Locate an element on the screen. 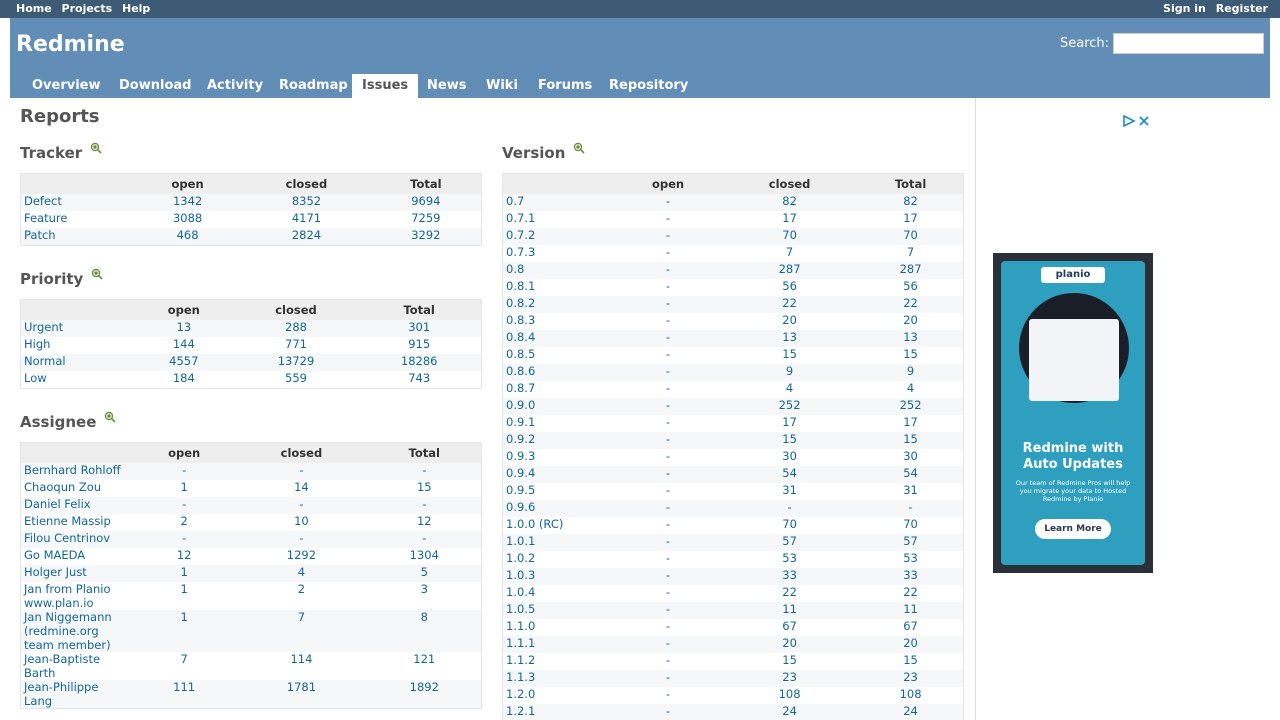  row-name-link: 1.0.3 is located at coordinates (558, 576).